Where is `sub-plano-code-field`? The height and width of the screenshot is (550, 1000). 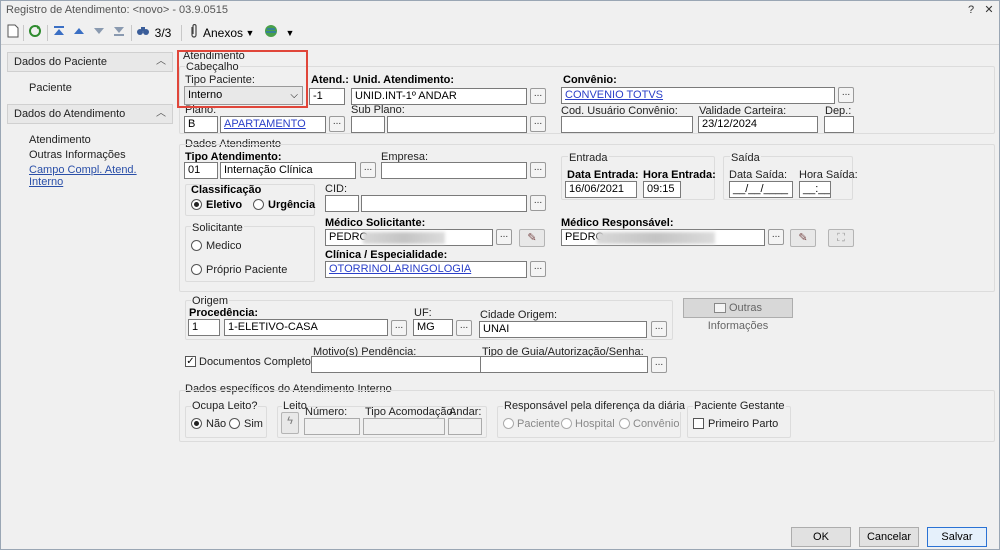 sub-plano-code-field is located at coordinates (368, 124).